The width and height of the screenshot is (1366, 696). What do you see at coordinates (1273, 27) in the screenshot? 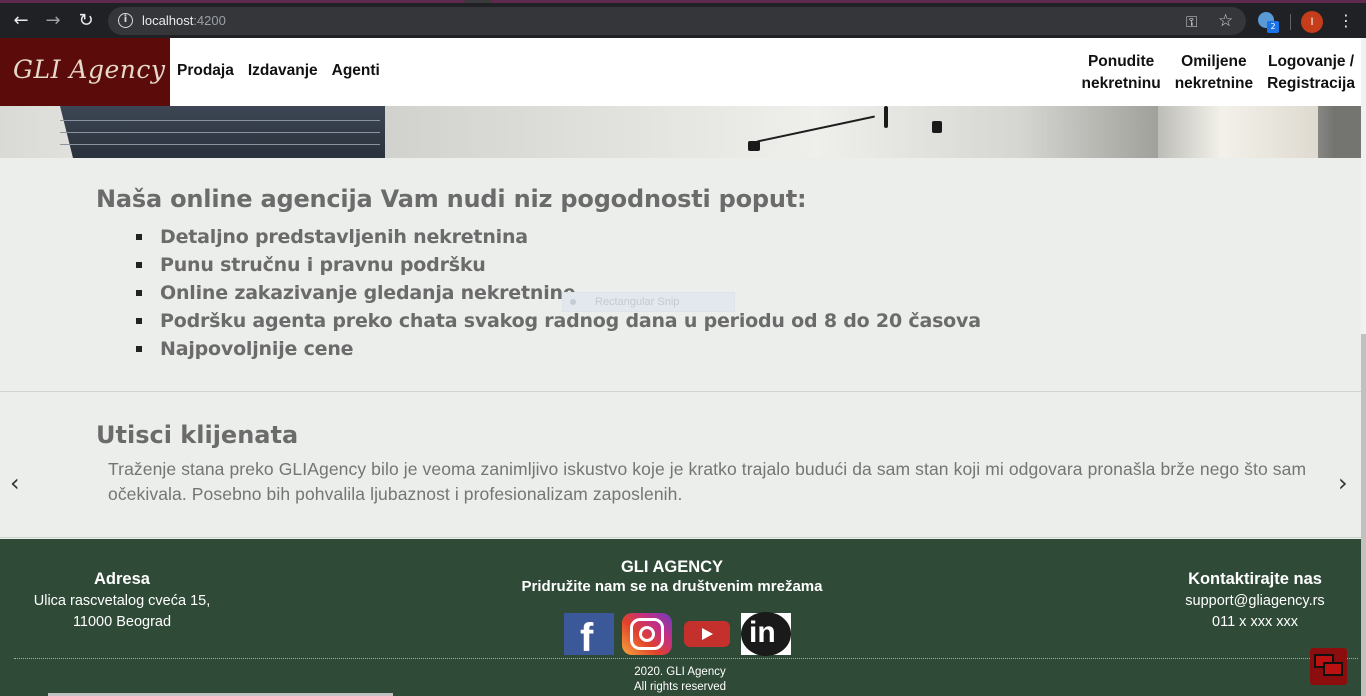
I see `extension-badge: 2` at bounding box center [1273, 27].